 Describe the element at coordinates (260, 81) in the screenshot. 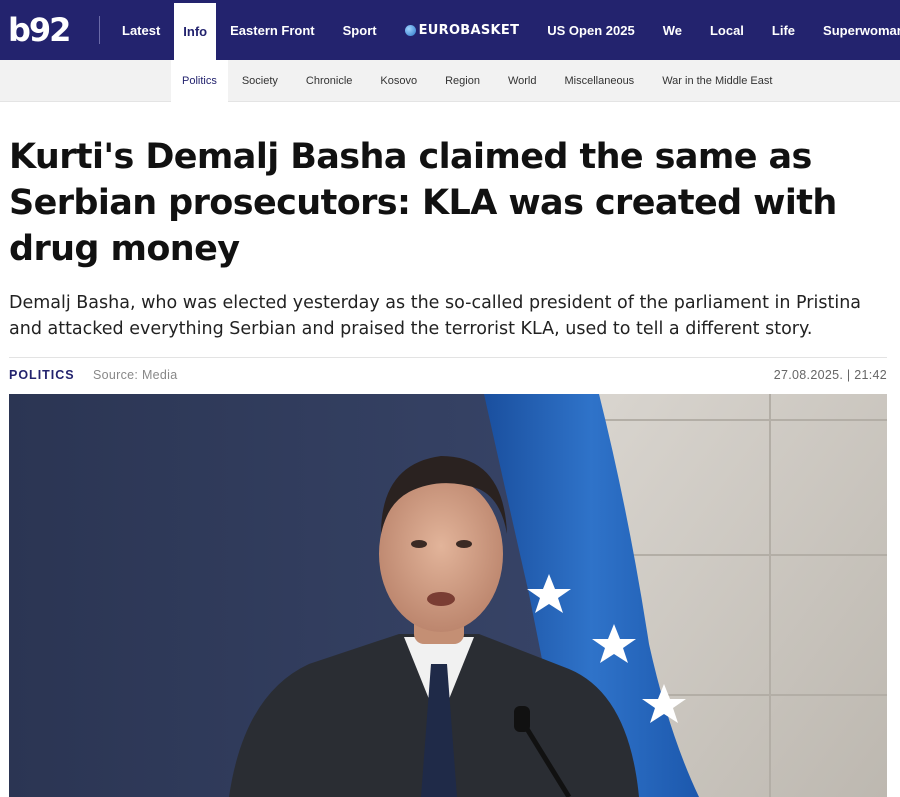

I see `subnav-item-society: Society` at that location.